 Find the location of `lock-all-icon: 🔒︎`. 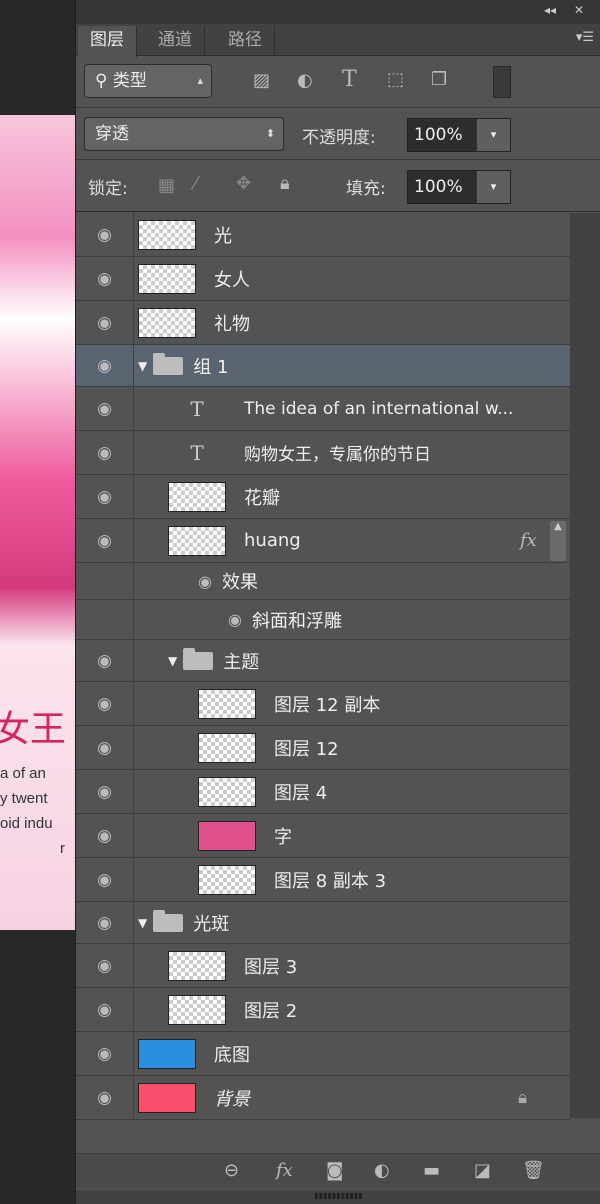

lock-all-icon: 🔒︎ is located at coordinates (285, 183).